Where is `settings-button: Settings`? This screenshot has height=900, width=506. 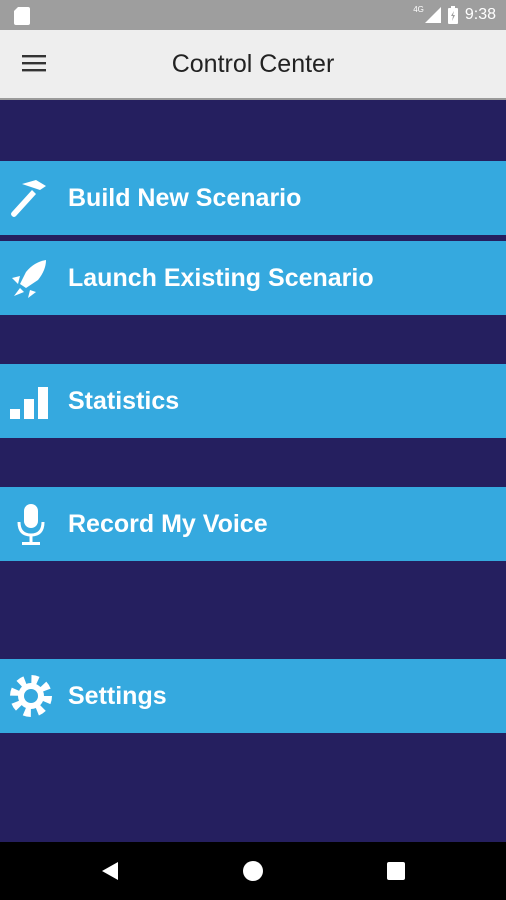
settings-button: Settings is located at coordinates (253, 696).